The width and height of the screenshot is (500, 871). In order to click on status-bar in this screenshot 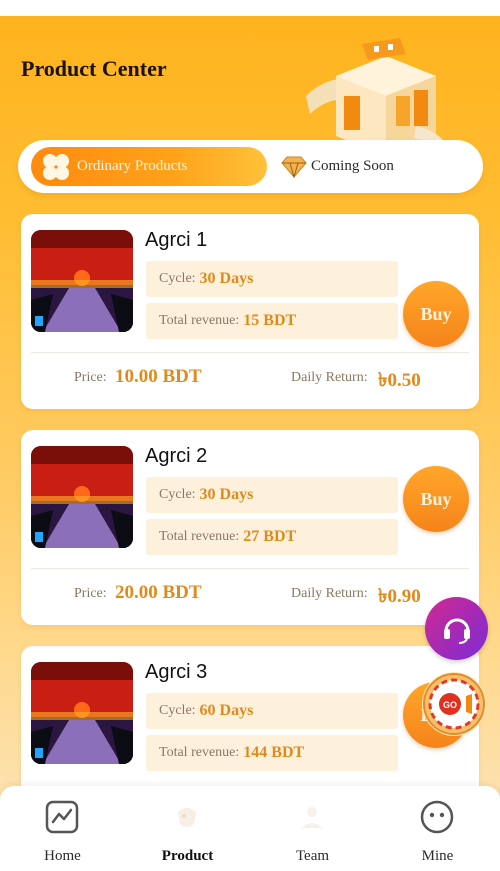, I will do `click(250, 8)`.